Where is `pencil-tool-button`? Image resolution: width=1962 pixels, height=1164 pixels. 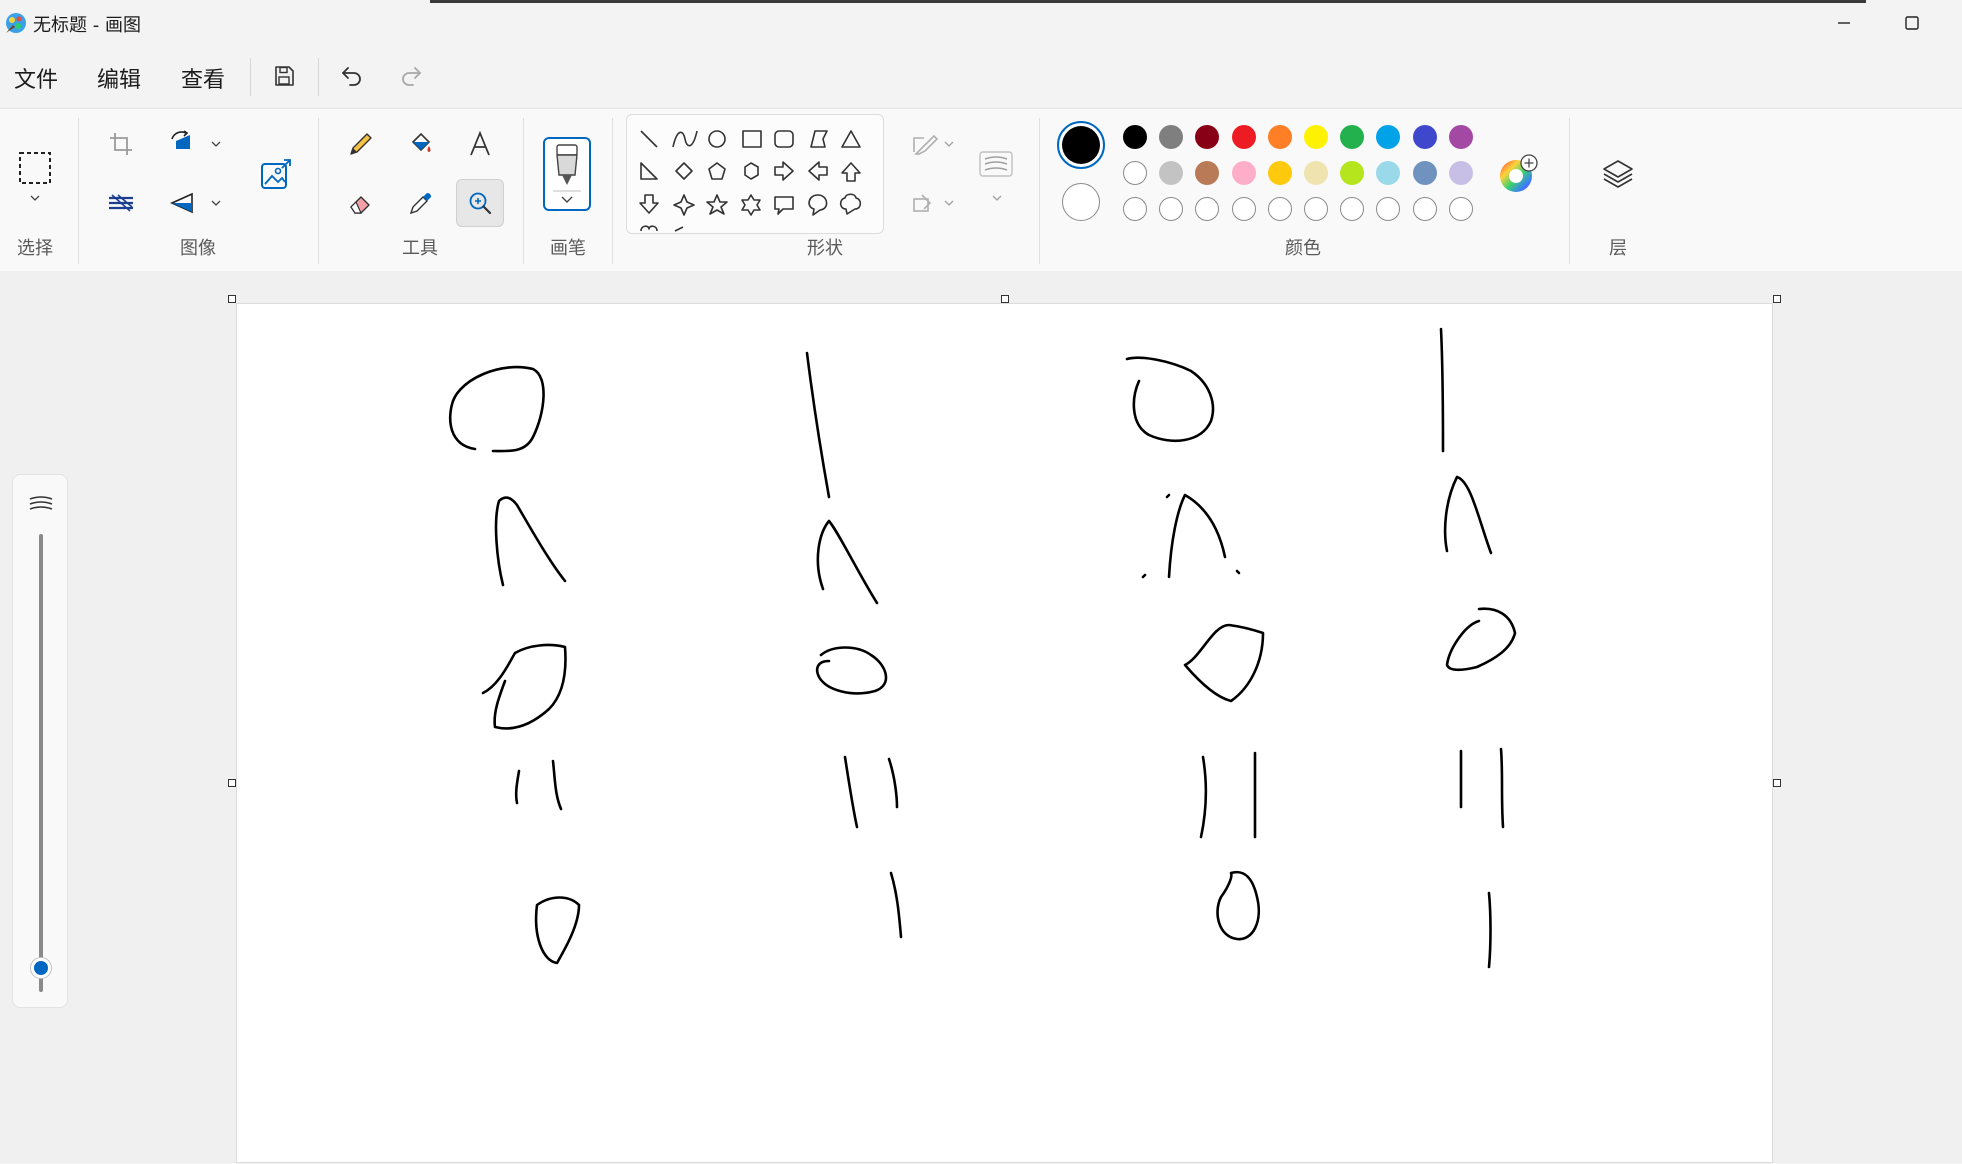 pencil-tool-button is located at coordinates (361, 144).